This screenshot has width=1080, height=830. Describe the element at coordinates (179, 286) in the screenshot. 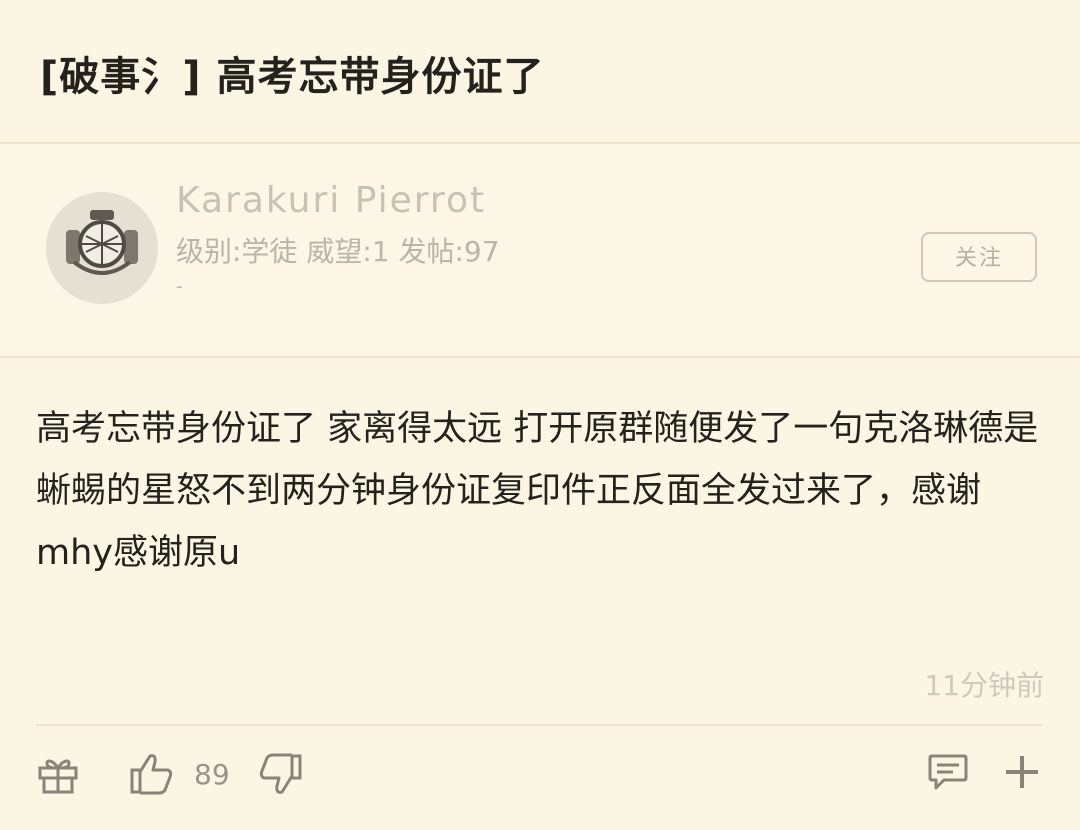

I see `author-signature: -` at that location.